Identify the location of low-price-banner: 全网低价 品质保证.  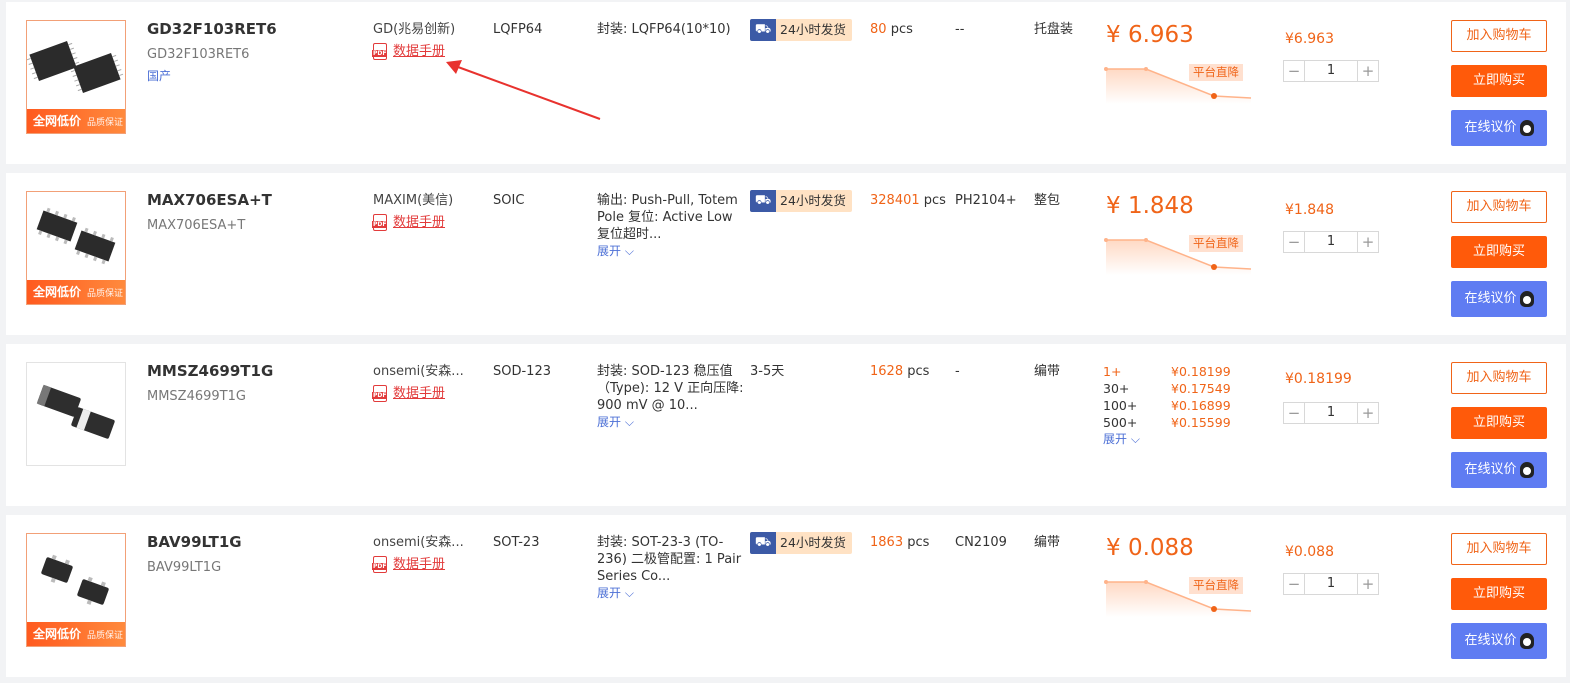
(76, 121).